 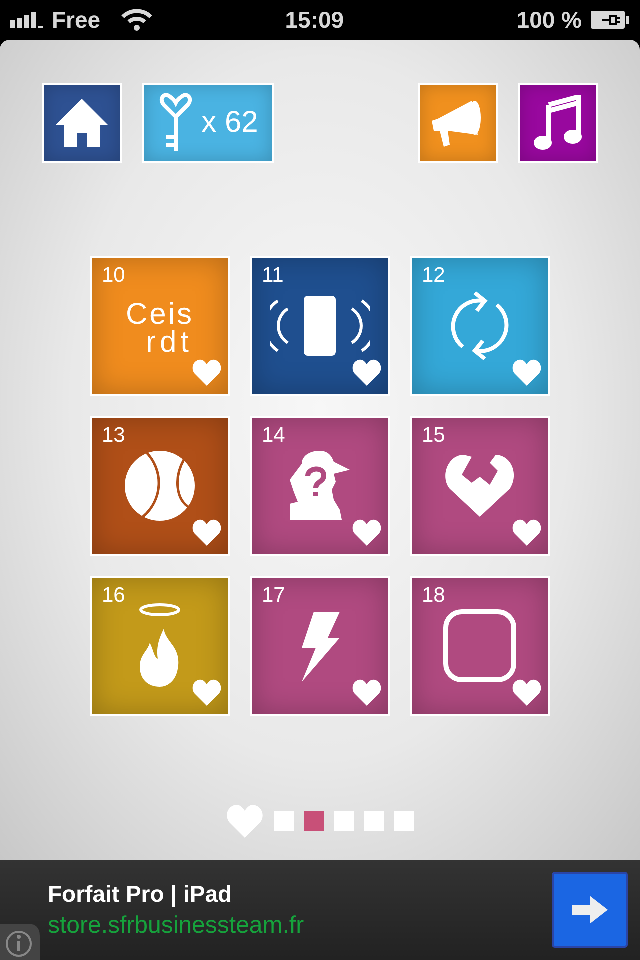 What do you see at coordinates (314, 19) in the screenshot?
I see `clock-time: 15:09` at bounding box center [314, 19].